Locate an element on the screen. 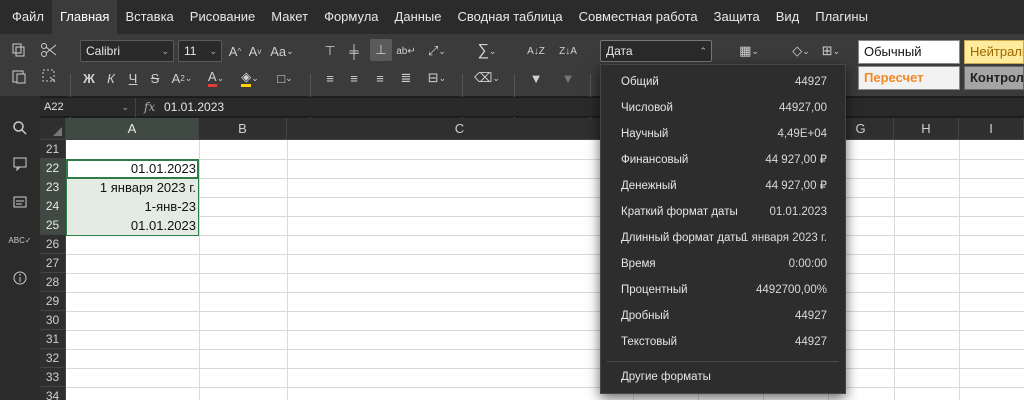  row-header-29: 29 is located at coordinates (53, 301).